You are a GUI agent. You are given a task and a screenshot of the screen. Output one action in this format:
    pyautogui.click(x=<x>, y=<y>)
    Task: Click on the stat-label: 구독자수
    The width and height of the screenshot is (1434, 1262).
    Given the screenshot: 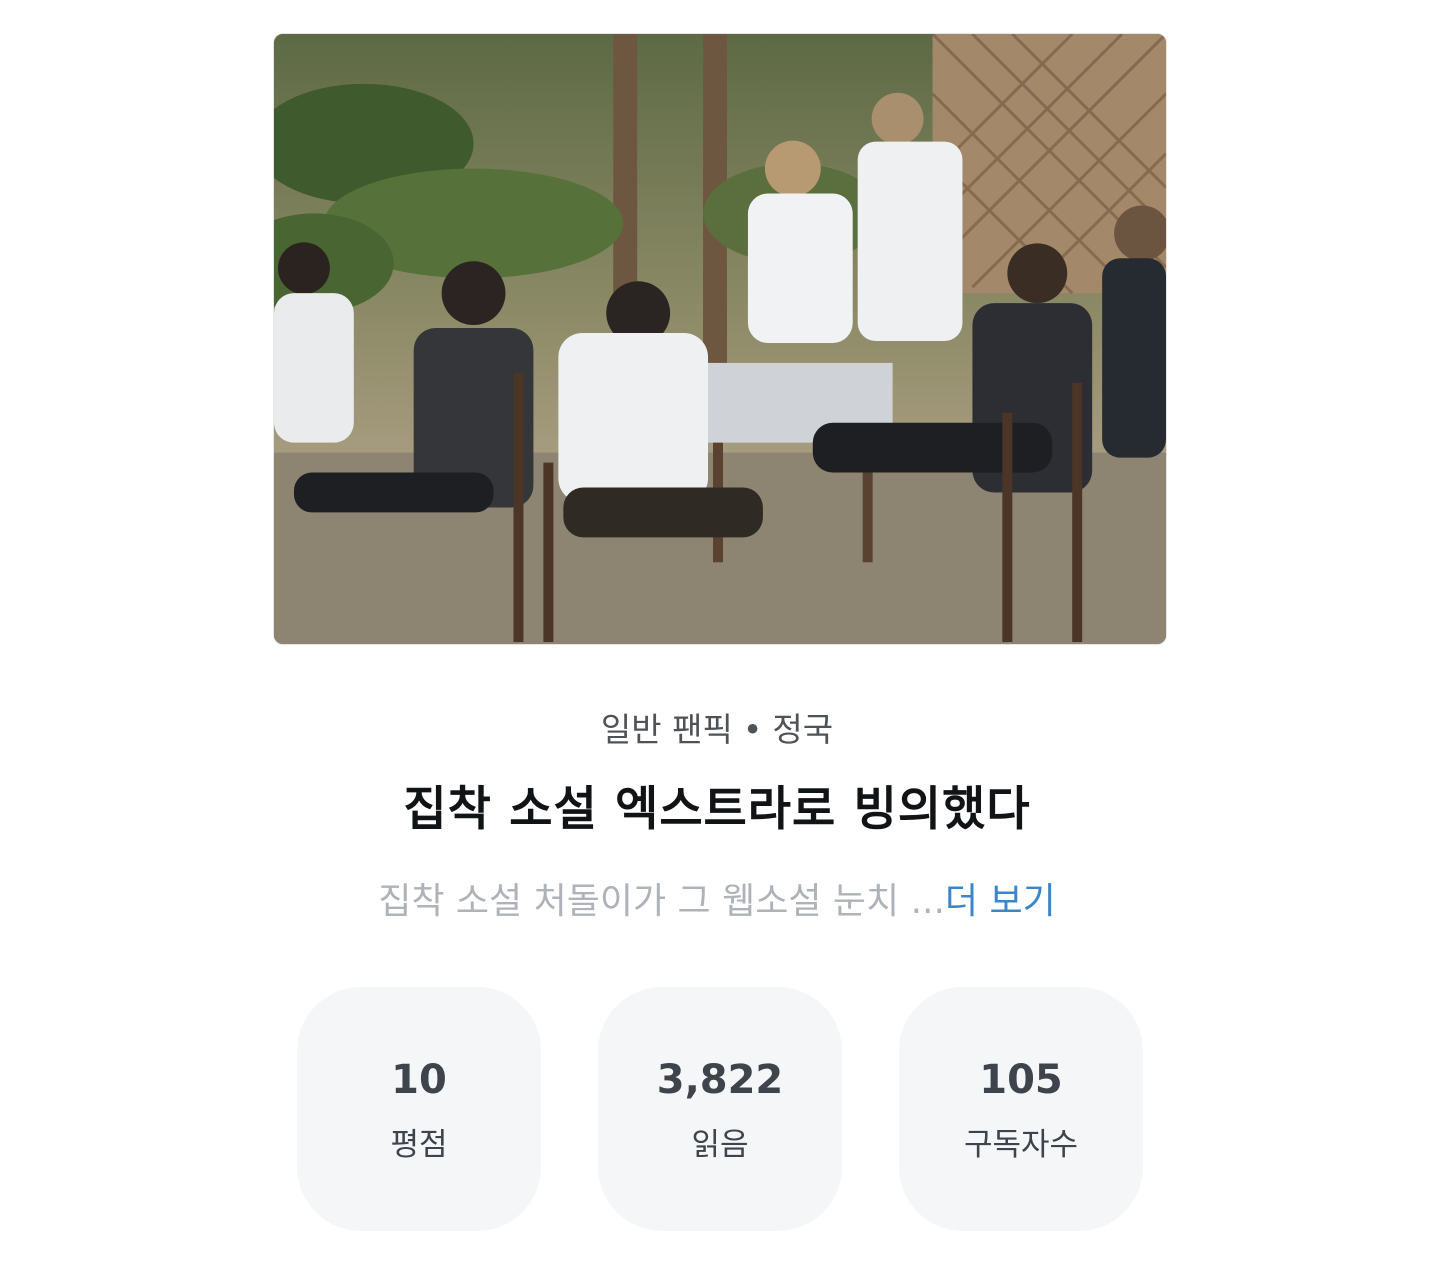 What is the action you would take?
    pyautogui.click(x=1021, y=1145)
    